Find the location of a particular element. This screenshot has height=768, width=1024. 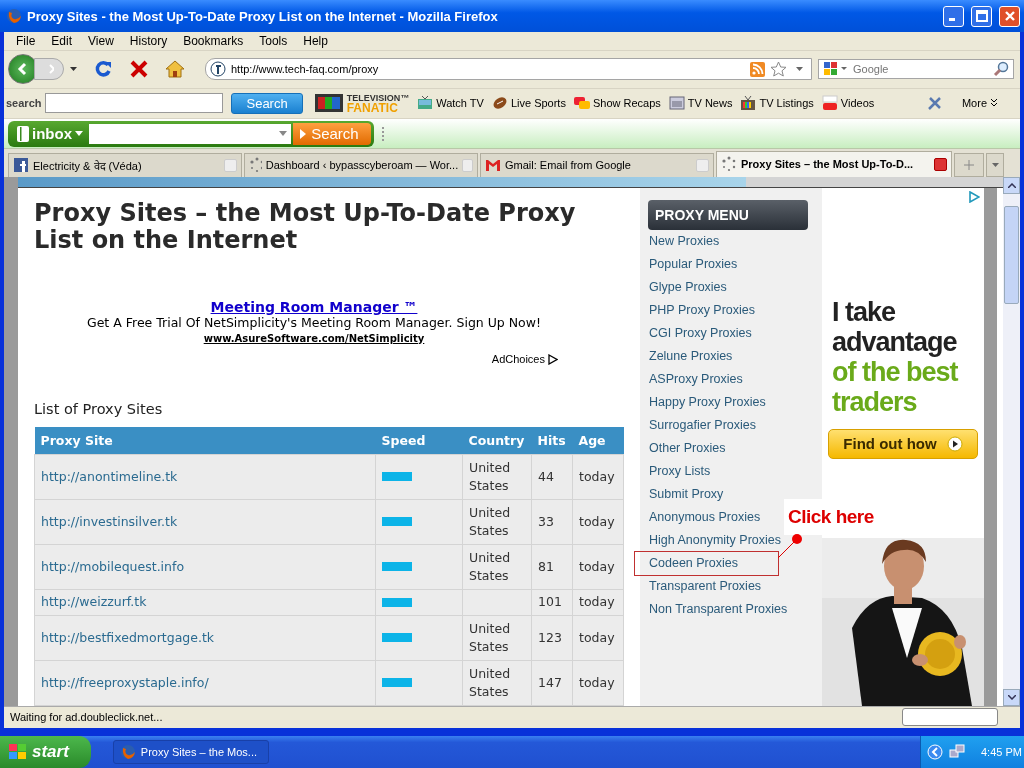

home-button is located at coordinates (175, 69).